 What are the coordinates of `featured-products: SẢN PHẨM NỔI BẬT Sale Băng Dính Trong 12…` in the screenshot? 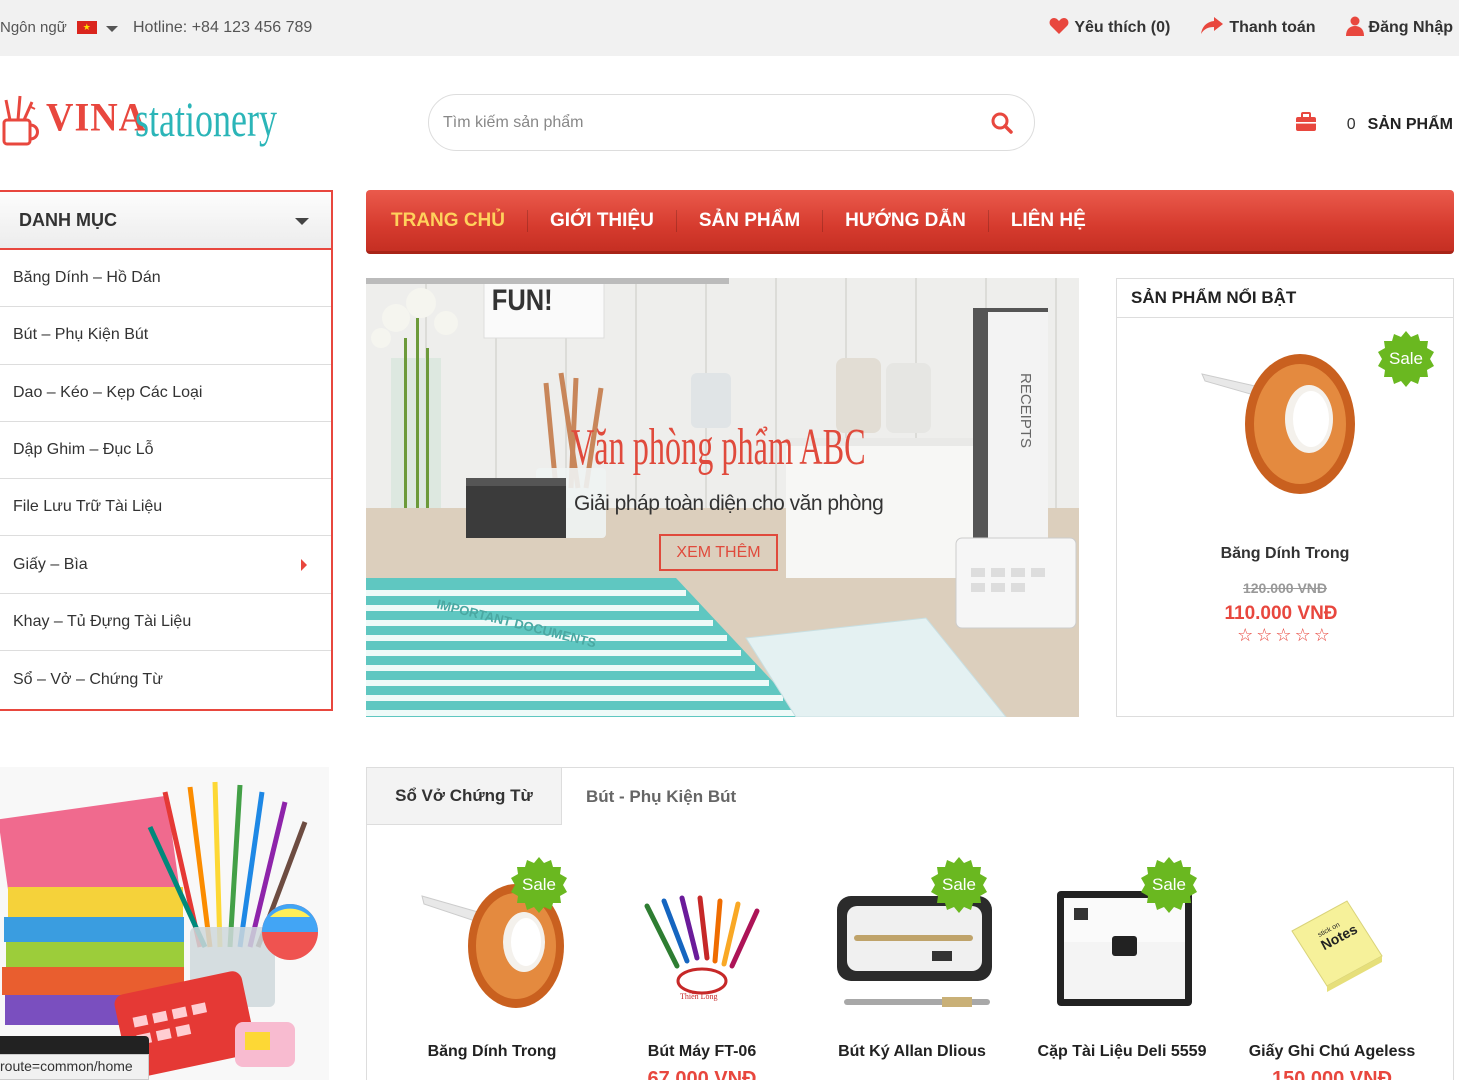 It's located at (1285, 497).